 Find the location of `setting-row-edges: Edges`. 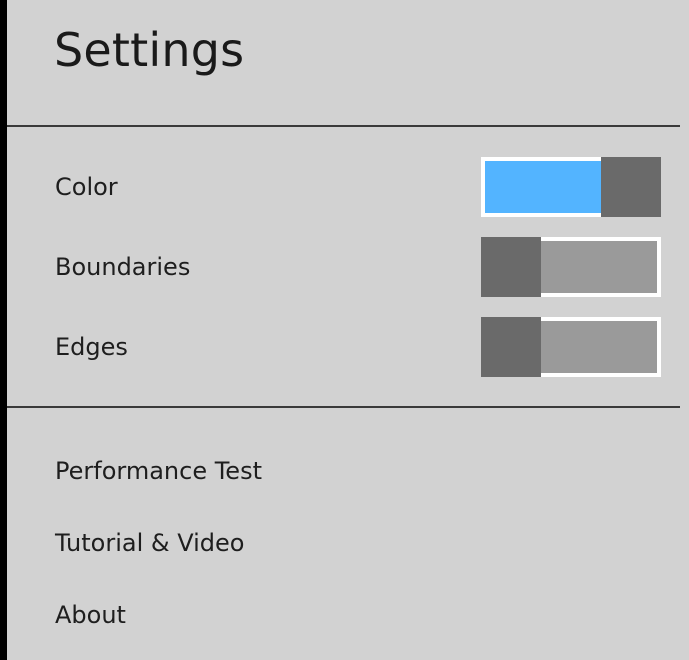

setting-row-edges: Edges is located at coordinates (348, 347).